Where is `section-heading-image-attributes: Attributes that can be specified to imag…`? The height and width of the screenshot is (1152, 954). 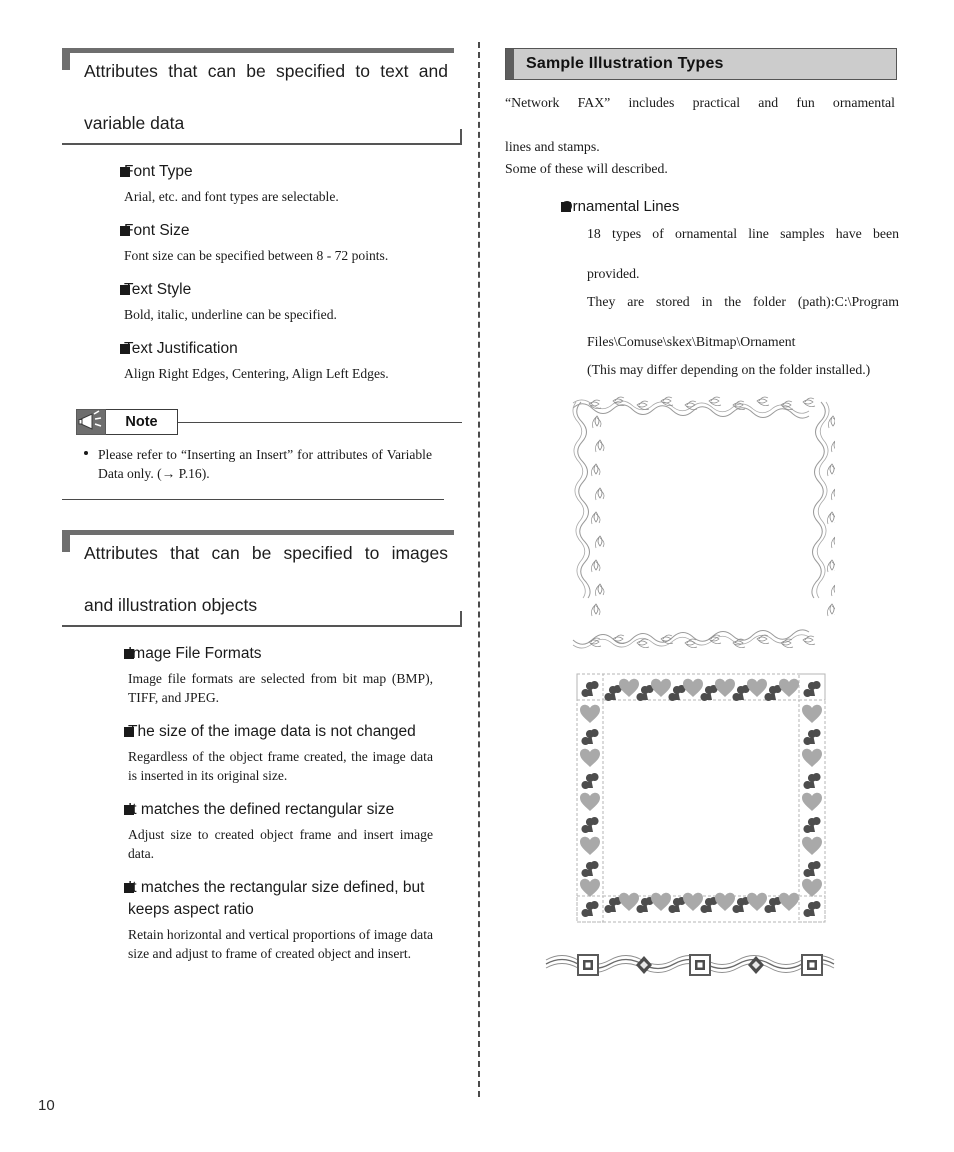 section-heading-image-attributes: Attributes that can be specified to imag… is located at coordinates (262, 578).